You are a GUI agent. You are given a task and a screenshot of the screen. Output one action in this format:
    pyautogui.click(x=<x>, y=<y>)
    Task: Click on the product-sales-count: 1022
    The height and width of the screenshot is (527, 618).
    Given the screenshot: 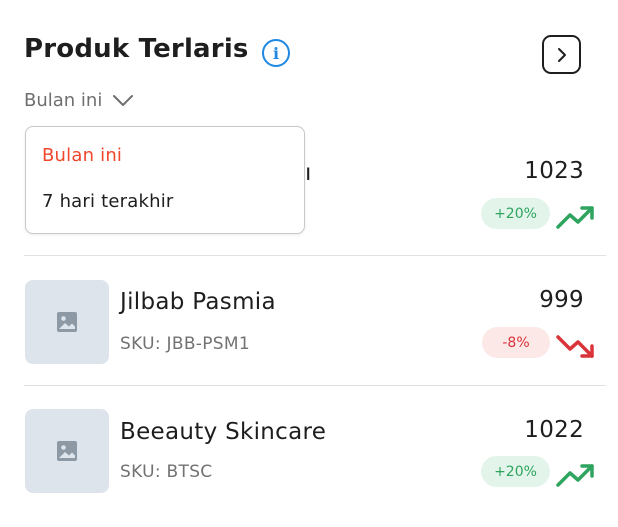 What is the action you would take?
    pyautogui.click(x=554, y=430)
    